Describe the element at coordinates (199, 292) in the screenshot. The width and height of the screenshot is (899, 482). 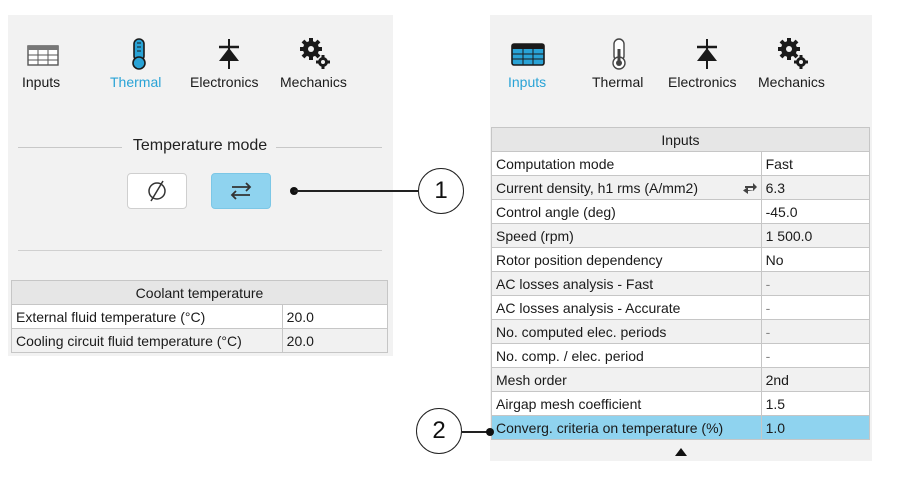
I see `table-header: Coolant temperature` at that location.